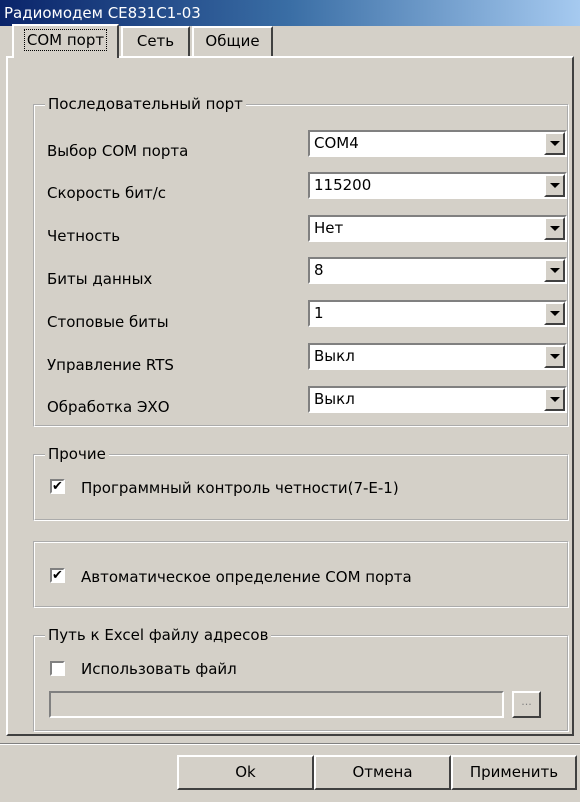 This screenshot has height=802, width=580. What do you see at coordinates (336, 143) in the screenshot?
I see `com-port-value: COM4` at bounding box center [336, 143].